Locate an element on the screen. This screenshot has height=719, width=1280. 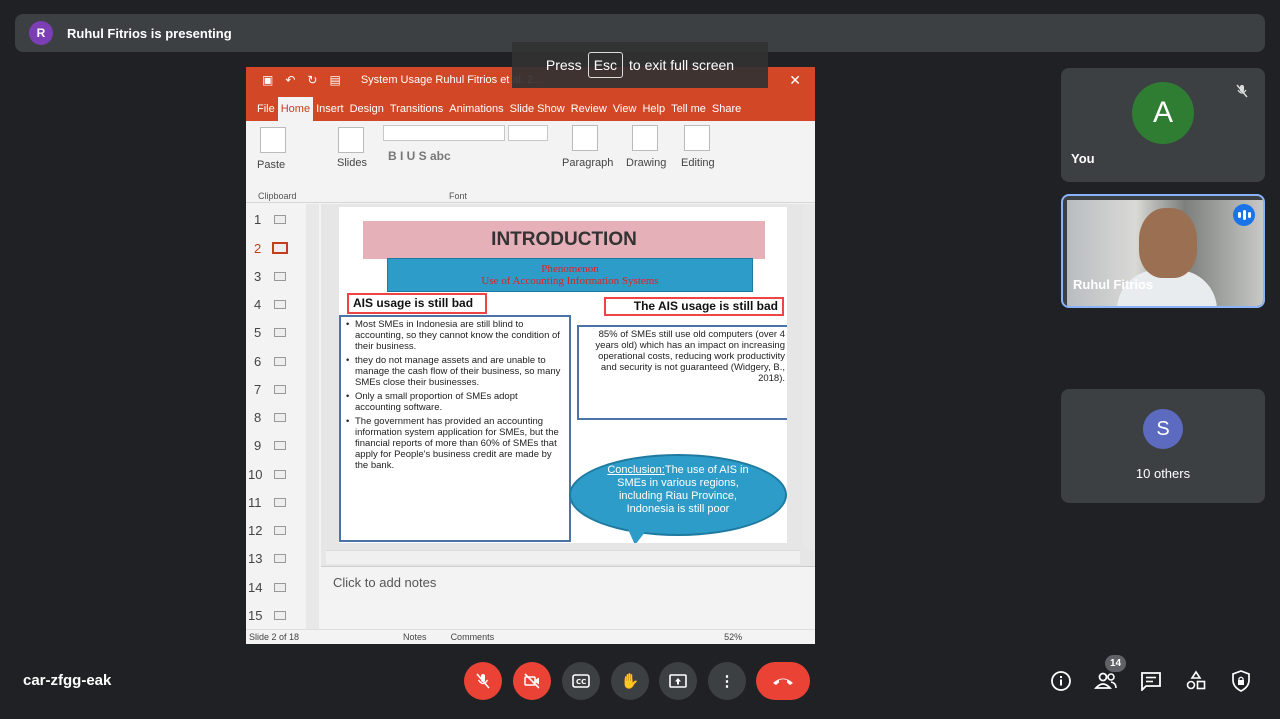
font-name-box is located at coordinates (444, 133).